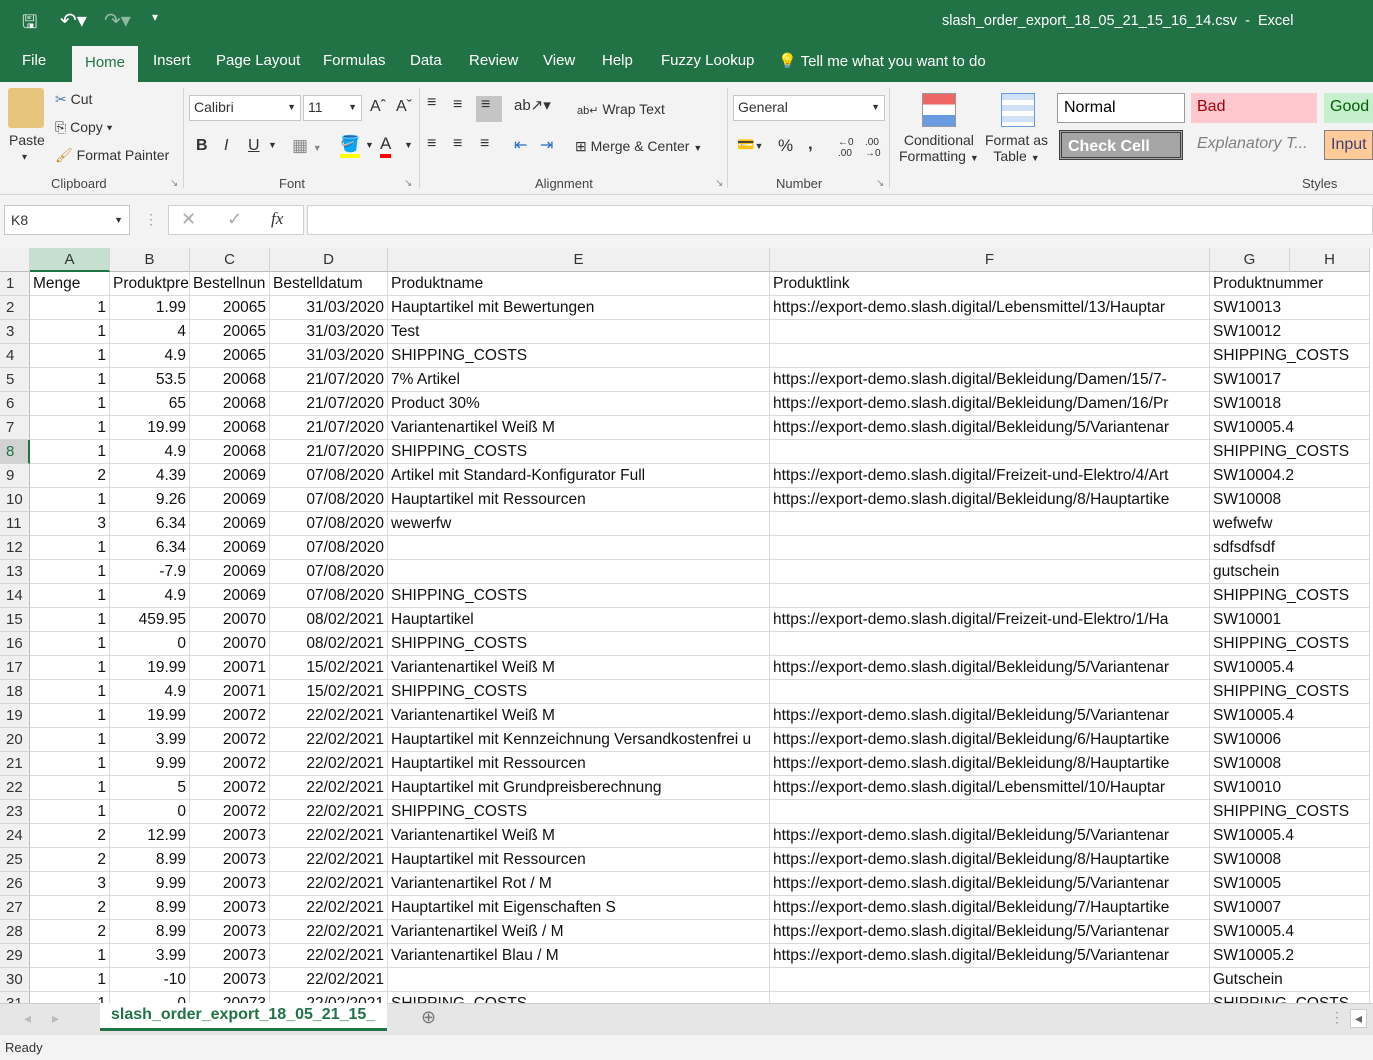 The image size is (1373, 1060). Describe the element at coordinates (230, 572) in the screenshot. I see `cell-c13: 20069` at that location.